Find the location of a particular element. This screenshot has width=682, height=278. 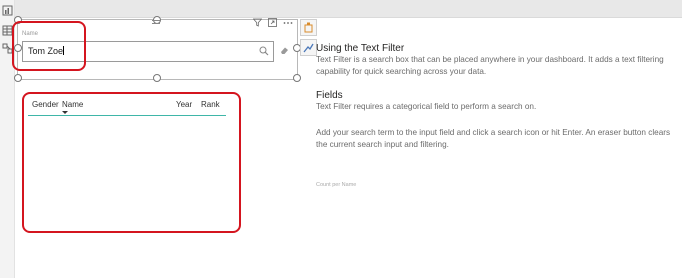

report-view-icon is located at coordinates (7, 10).